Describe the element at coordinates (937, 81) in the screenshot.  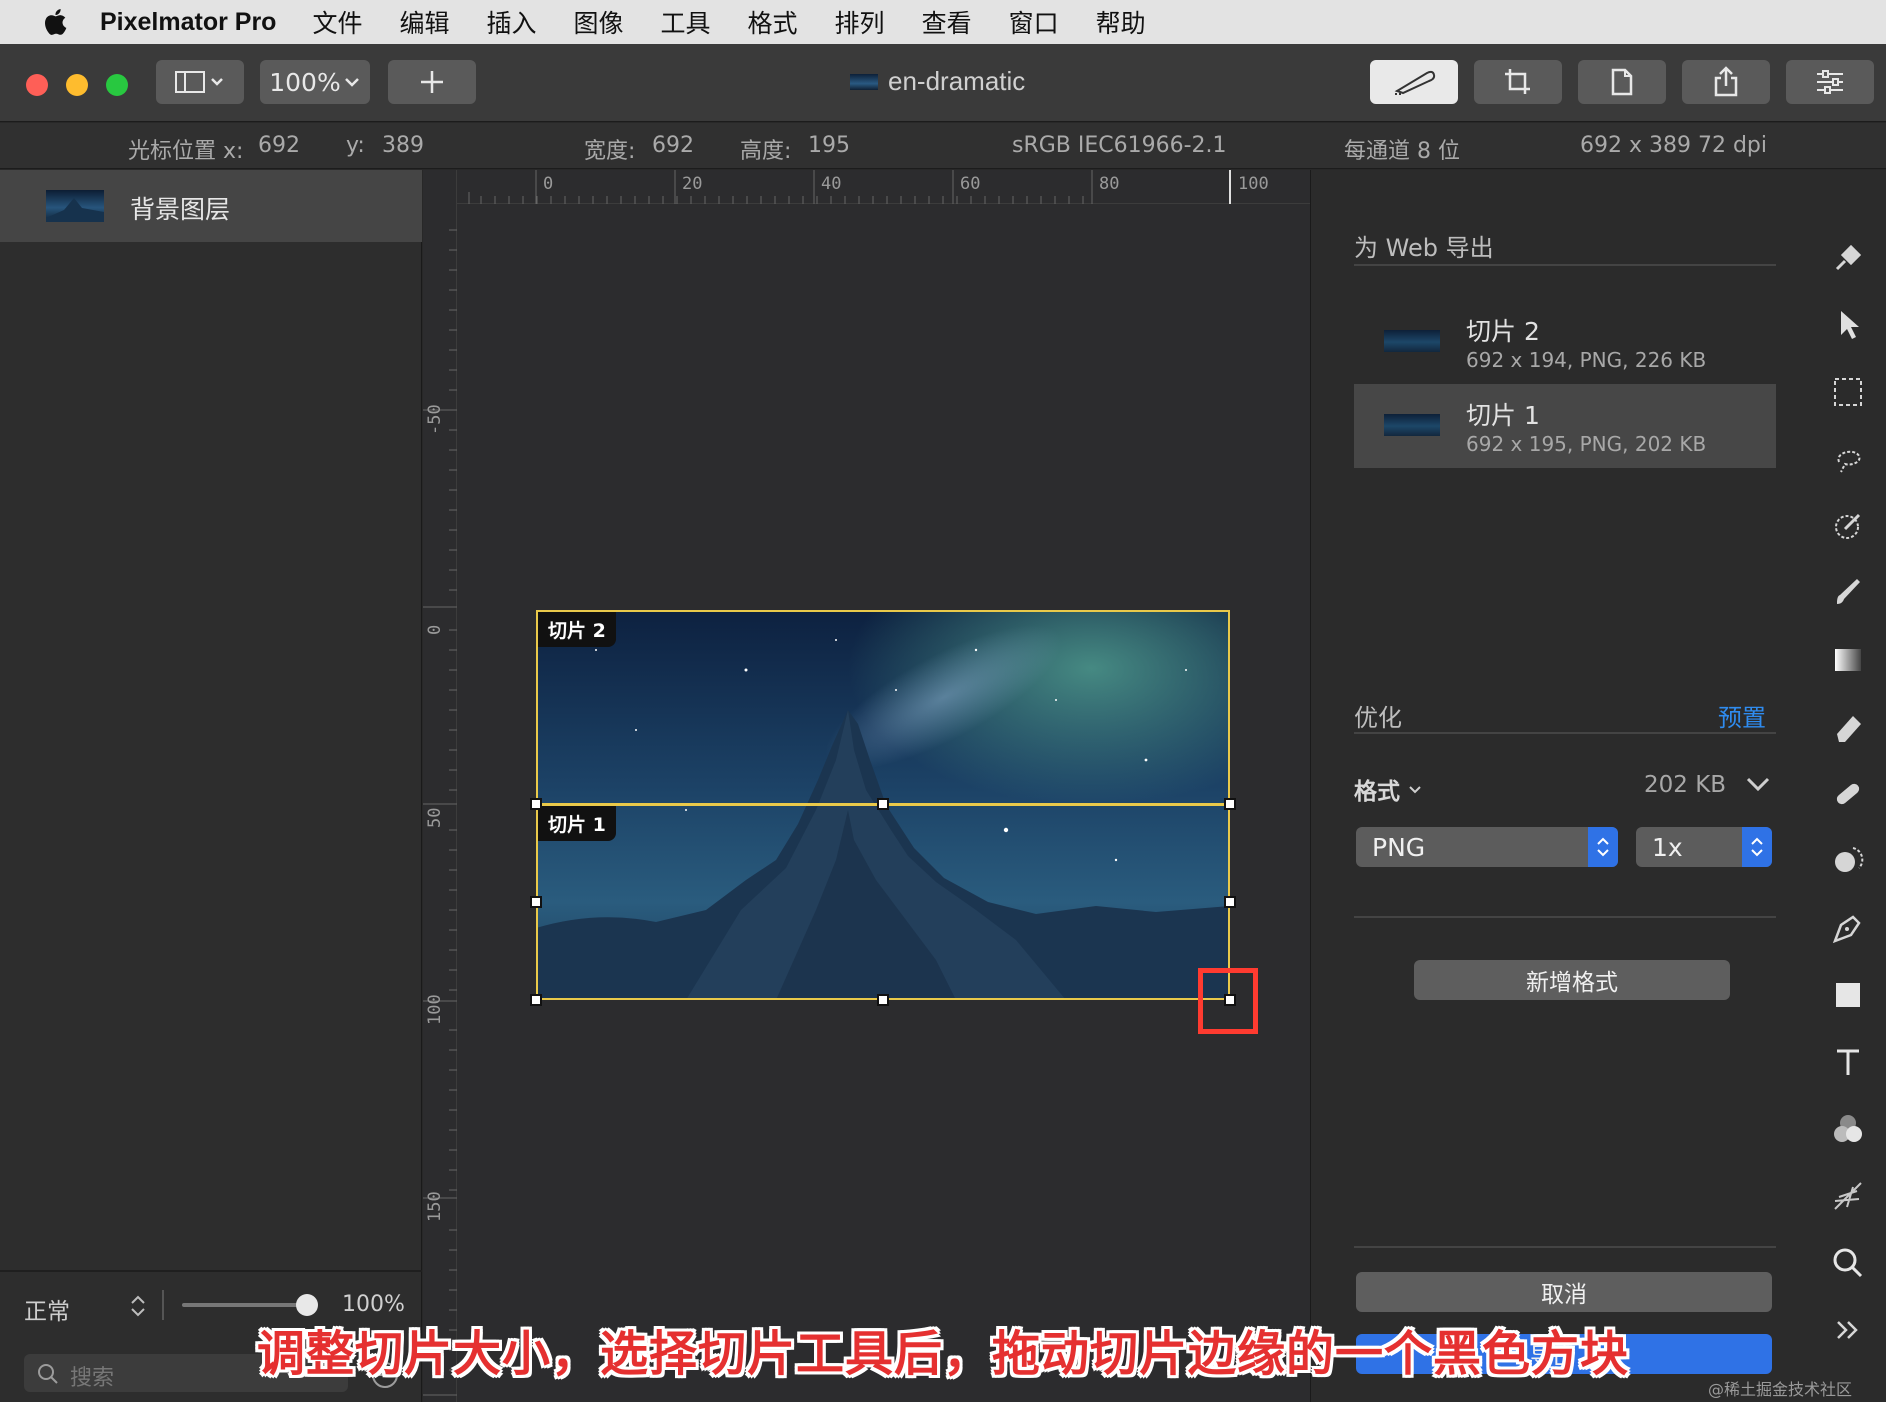
I see `document-title: en-dramatic` at that location.